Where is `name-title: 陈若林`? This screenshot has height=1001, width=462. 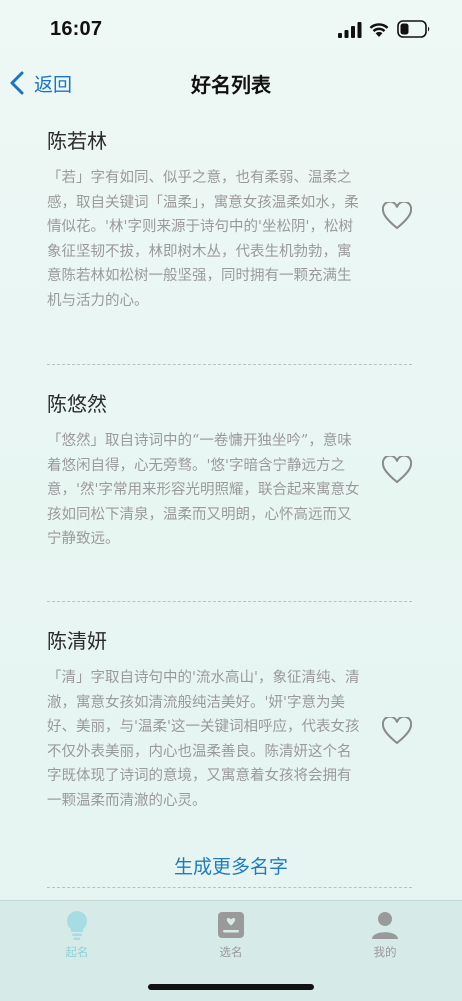 name-title: 陈若林 is located at coordinates (77, 141).